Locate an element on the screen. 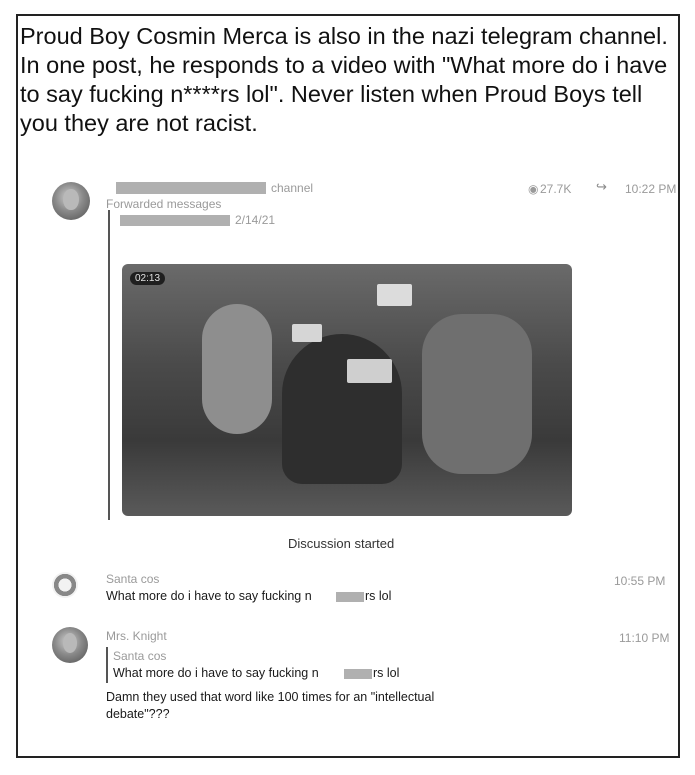 This screenshot has height=775, width=695. reply-text-end: rs lol is located at coordinates (386, 673).